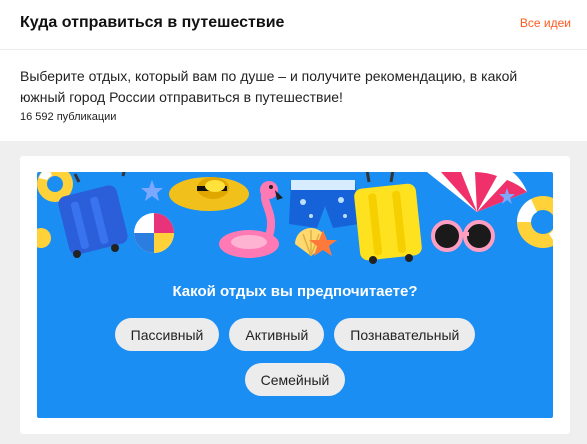 This screenshot has height=444, width=587. Describe the element at coordinates (44, 238) in the screenshot. I see `ball-icon` at that location.